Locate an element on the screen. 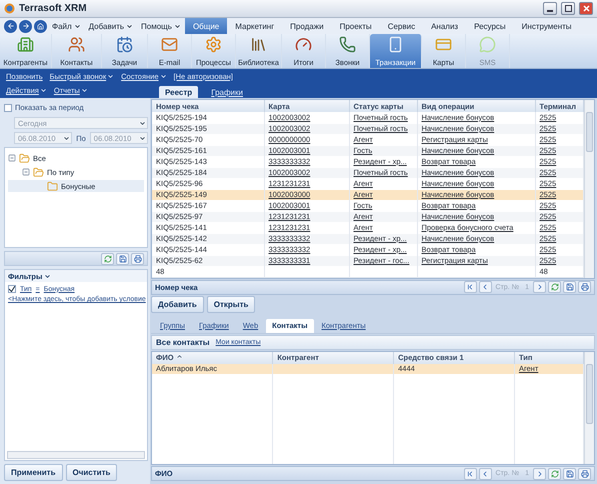 This screenshot has height=484, width=597. menu-item: Файл is located at coordinates (66, 26).